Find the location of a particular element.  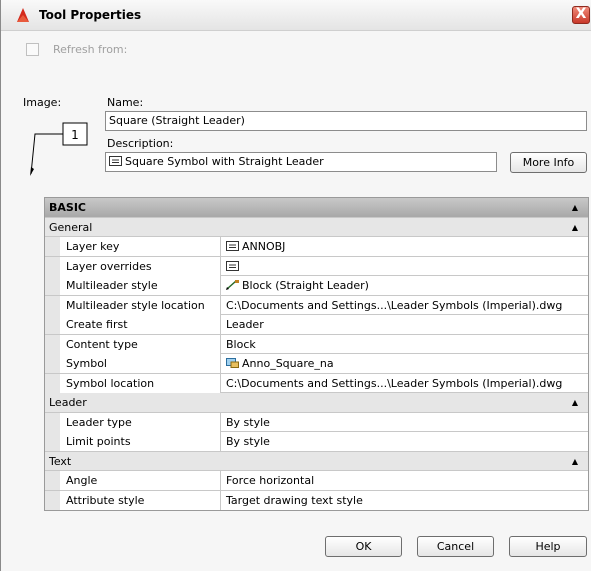

property-row: Content type Block is located at coordinates (316, 344).